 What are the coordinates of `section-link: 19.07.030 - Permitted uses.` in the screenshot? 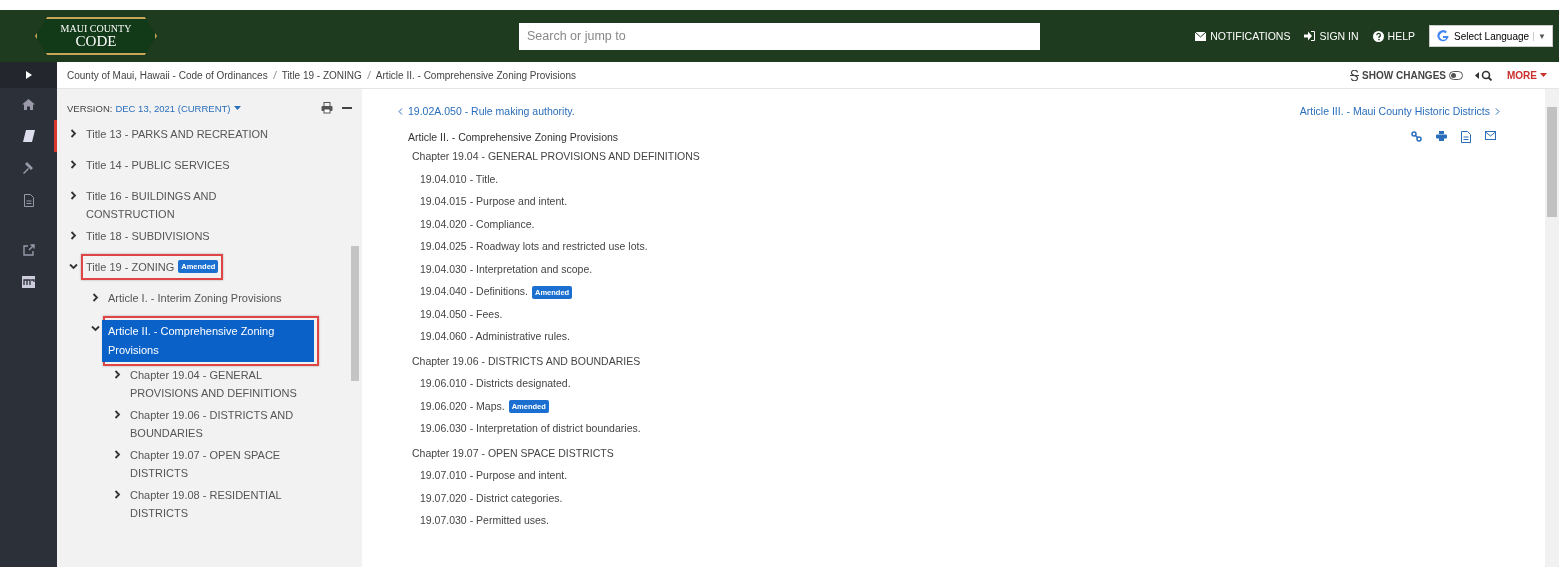 It's located at (484, 520).